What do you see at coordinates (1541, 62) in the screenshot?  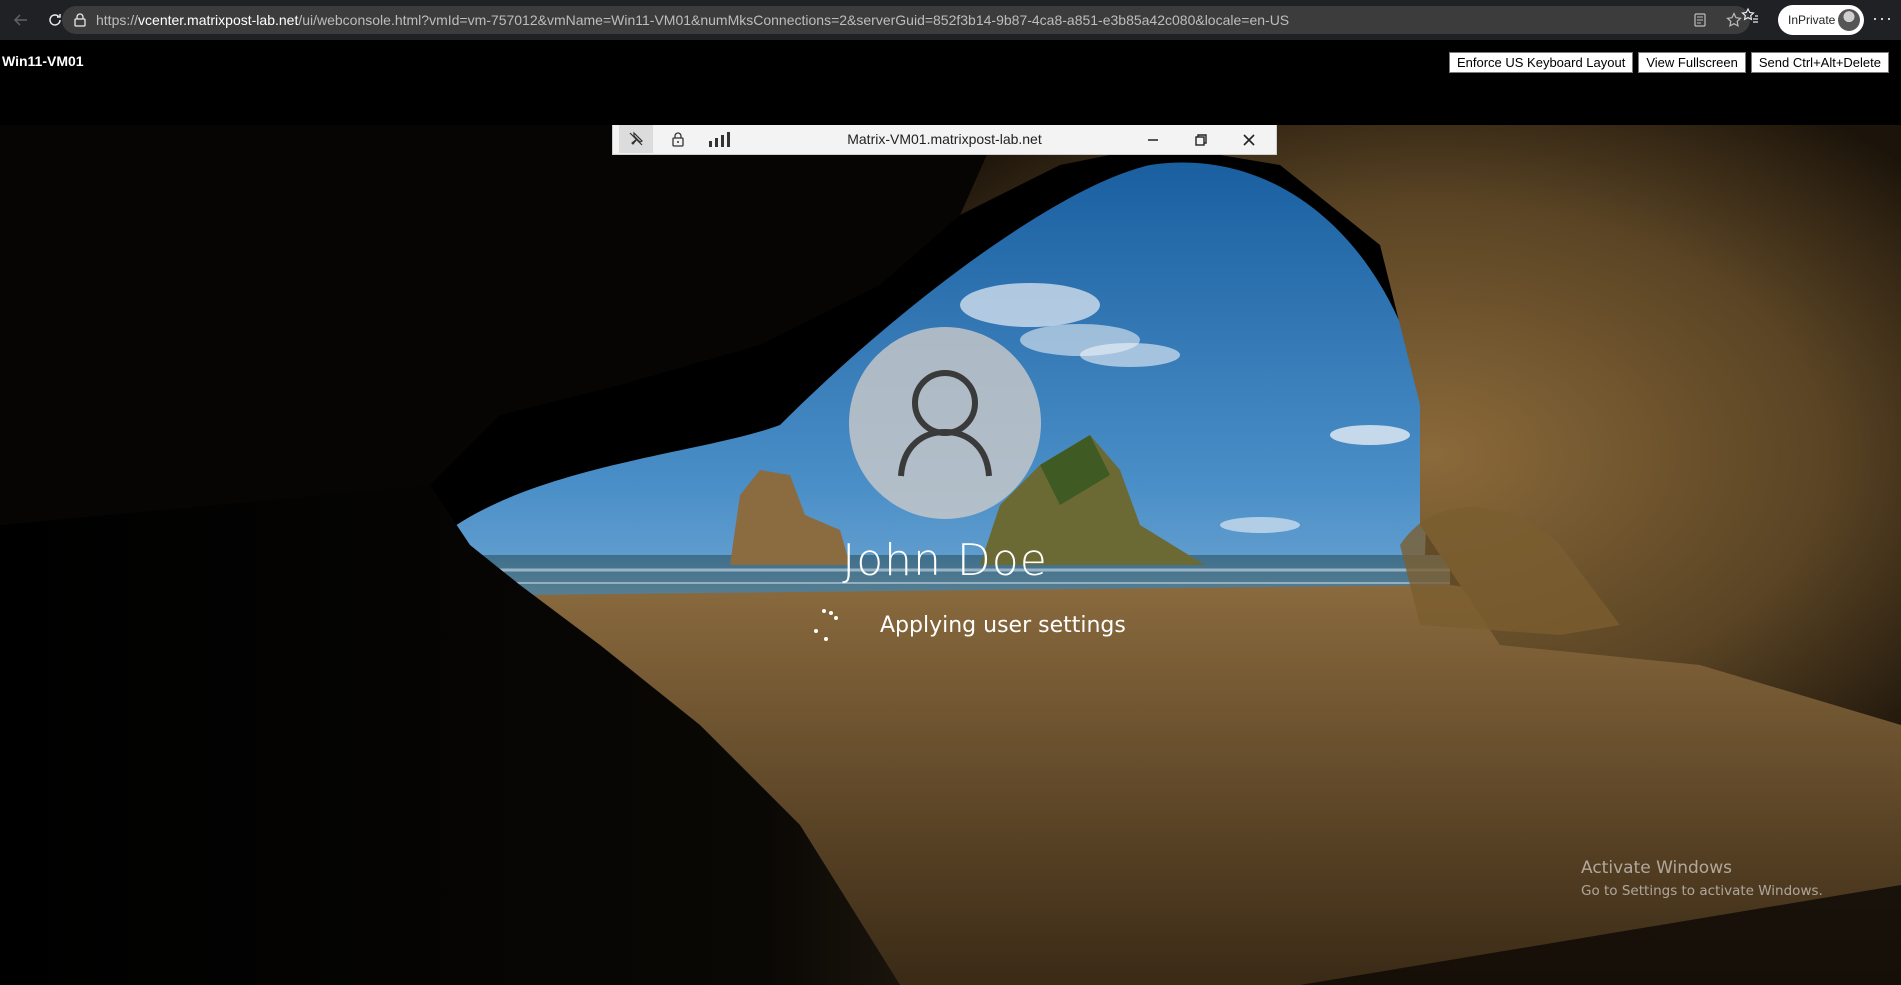 I see `enforce-us-keyboard-button: Enforce US Keyboard Layout` at bounding box center [1541, 62].